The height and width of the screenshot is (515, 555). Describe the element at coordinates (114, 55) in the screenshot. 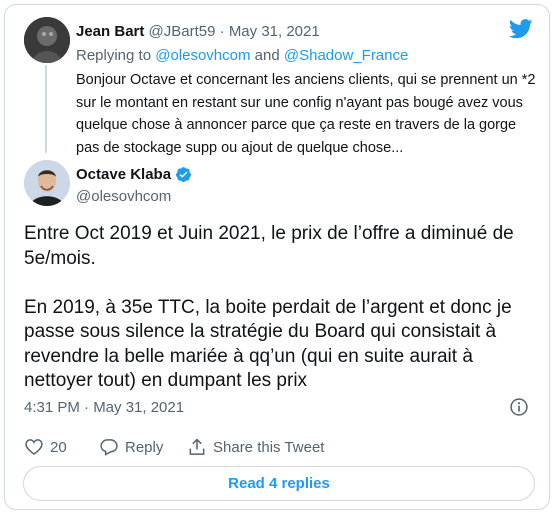

I see `replying-to-prefix: Replying to` at that location.